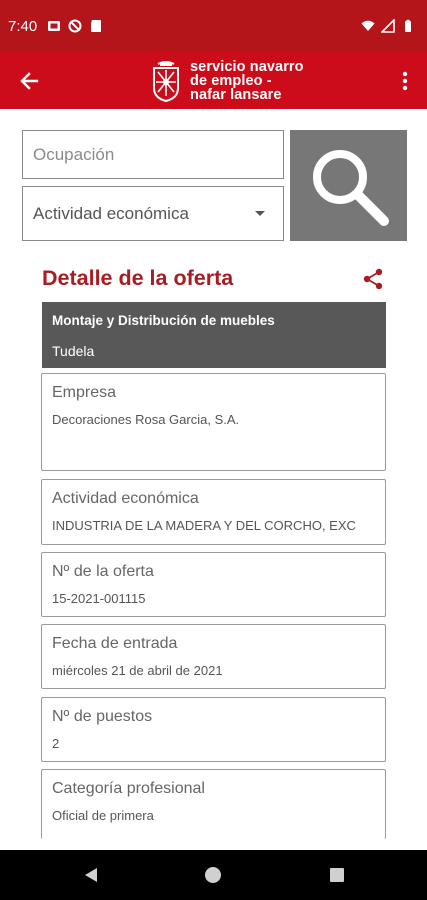  I want to click on ocupacion-input, so click(153, 154).